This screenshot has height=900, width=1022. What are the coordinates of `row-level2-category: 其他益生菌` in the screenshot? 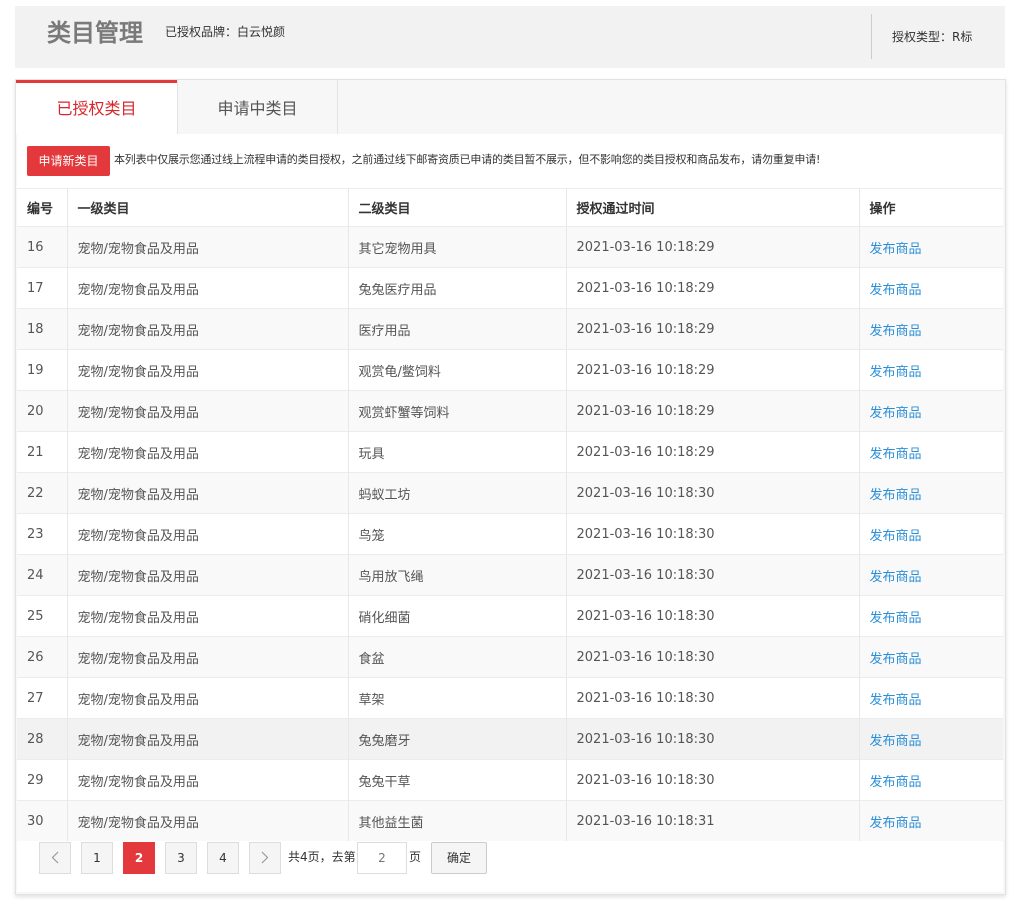 It's located at (457, 820).